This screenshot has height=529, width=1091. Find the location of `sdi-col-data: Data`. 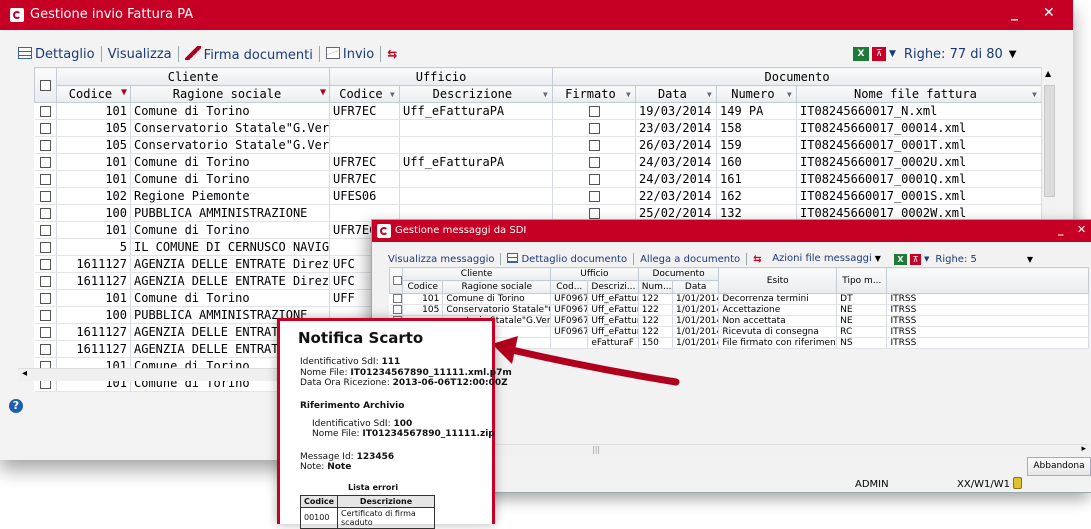

sdi-col-data: Data is located at coordinates (695, 287).